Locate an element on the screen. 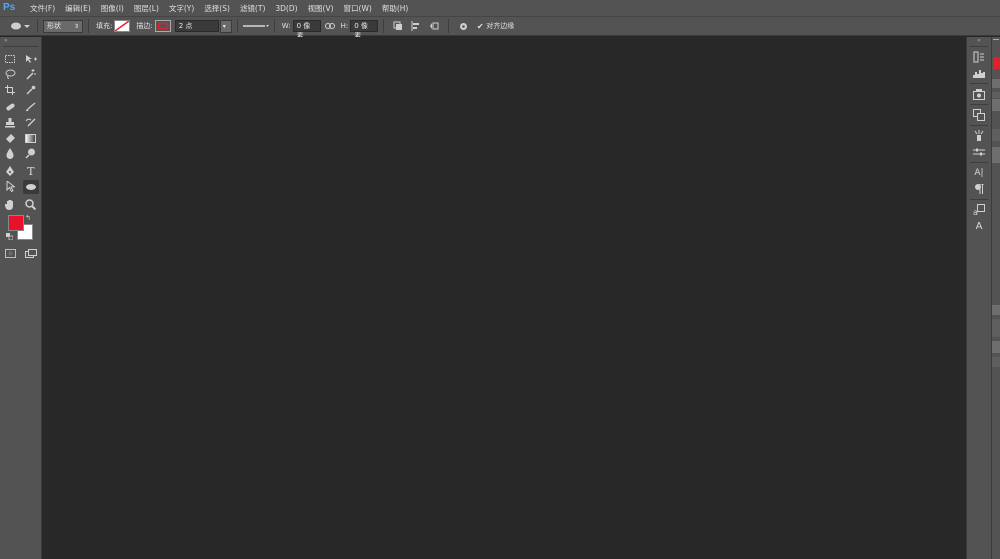 This screenshot has height=559, width=1000. menu-edit: 编辑(E) is located at coordinates (78, 8).